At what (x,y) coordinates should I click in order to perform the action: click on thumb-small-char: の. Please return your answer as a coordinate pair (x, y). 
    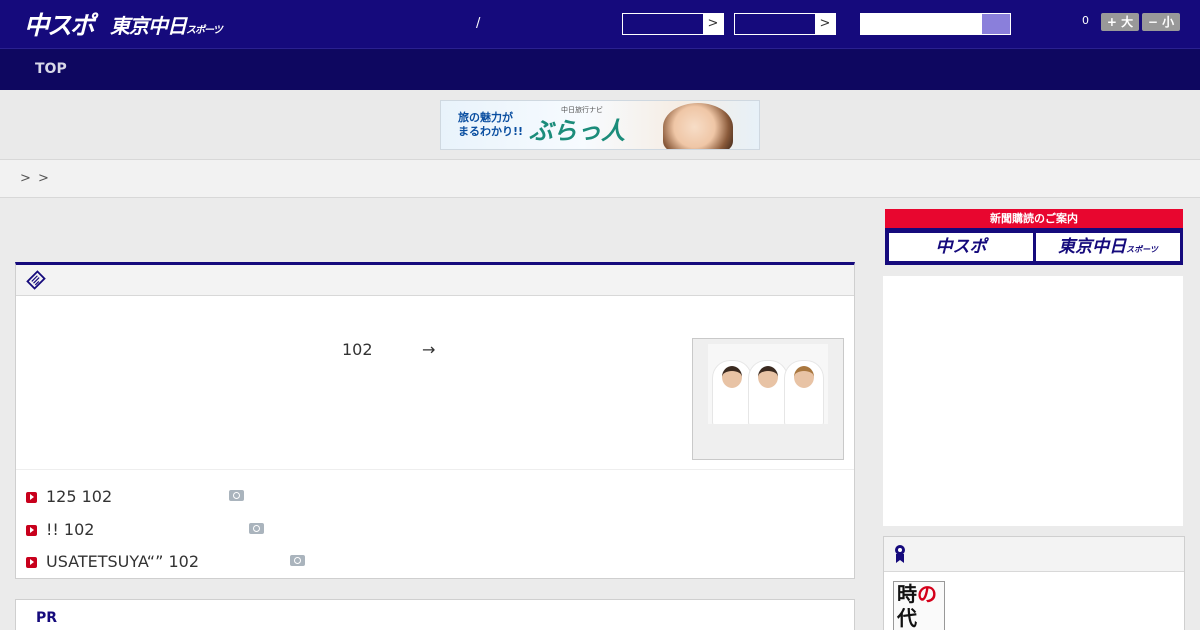
    Looking at the image, I should click on (927, 594).